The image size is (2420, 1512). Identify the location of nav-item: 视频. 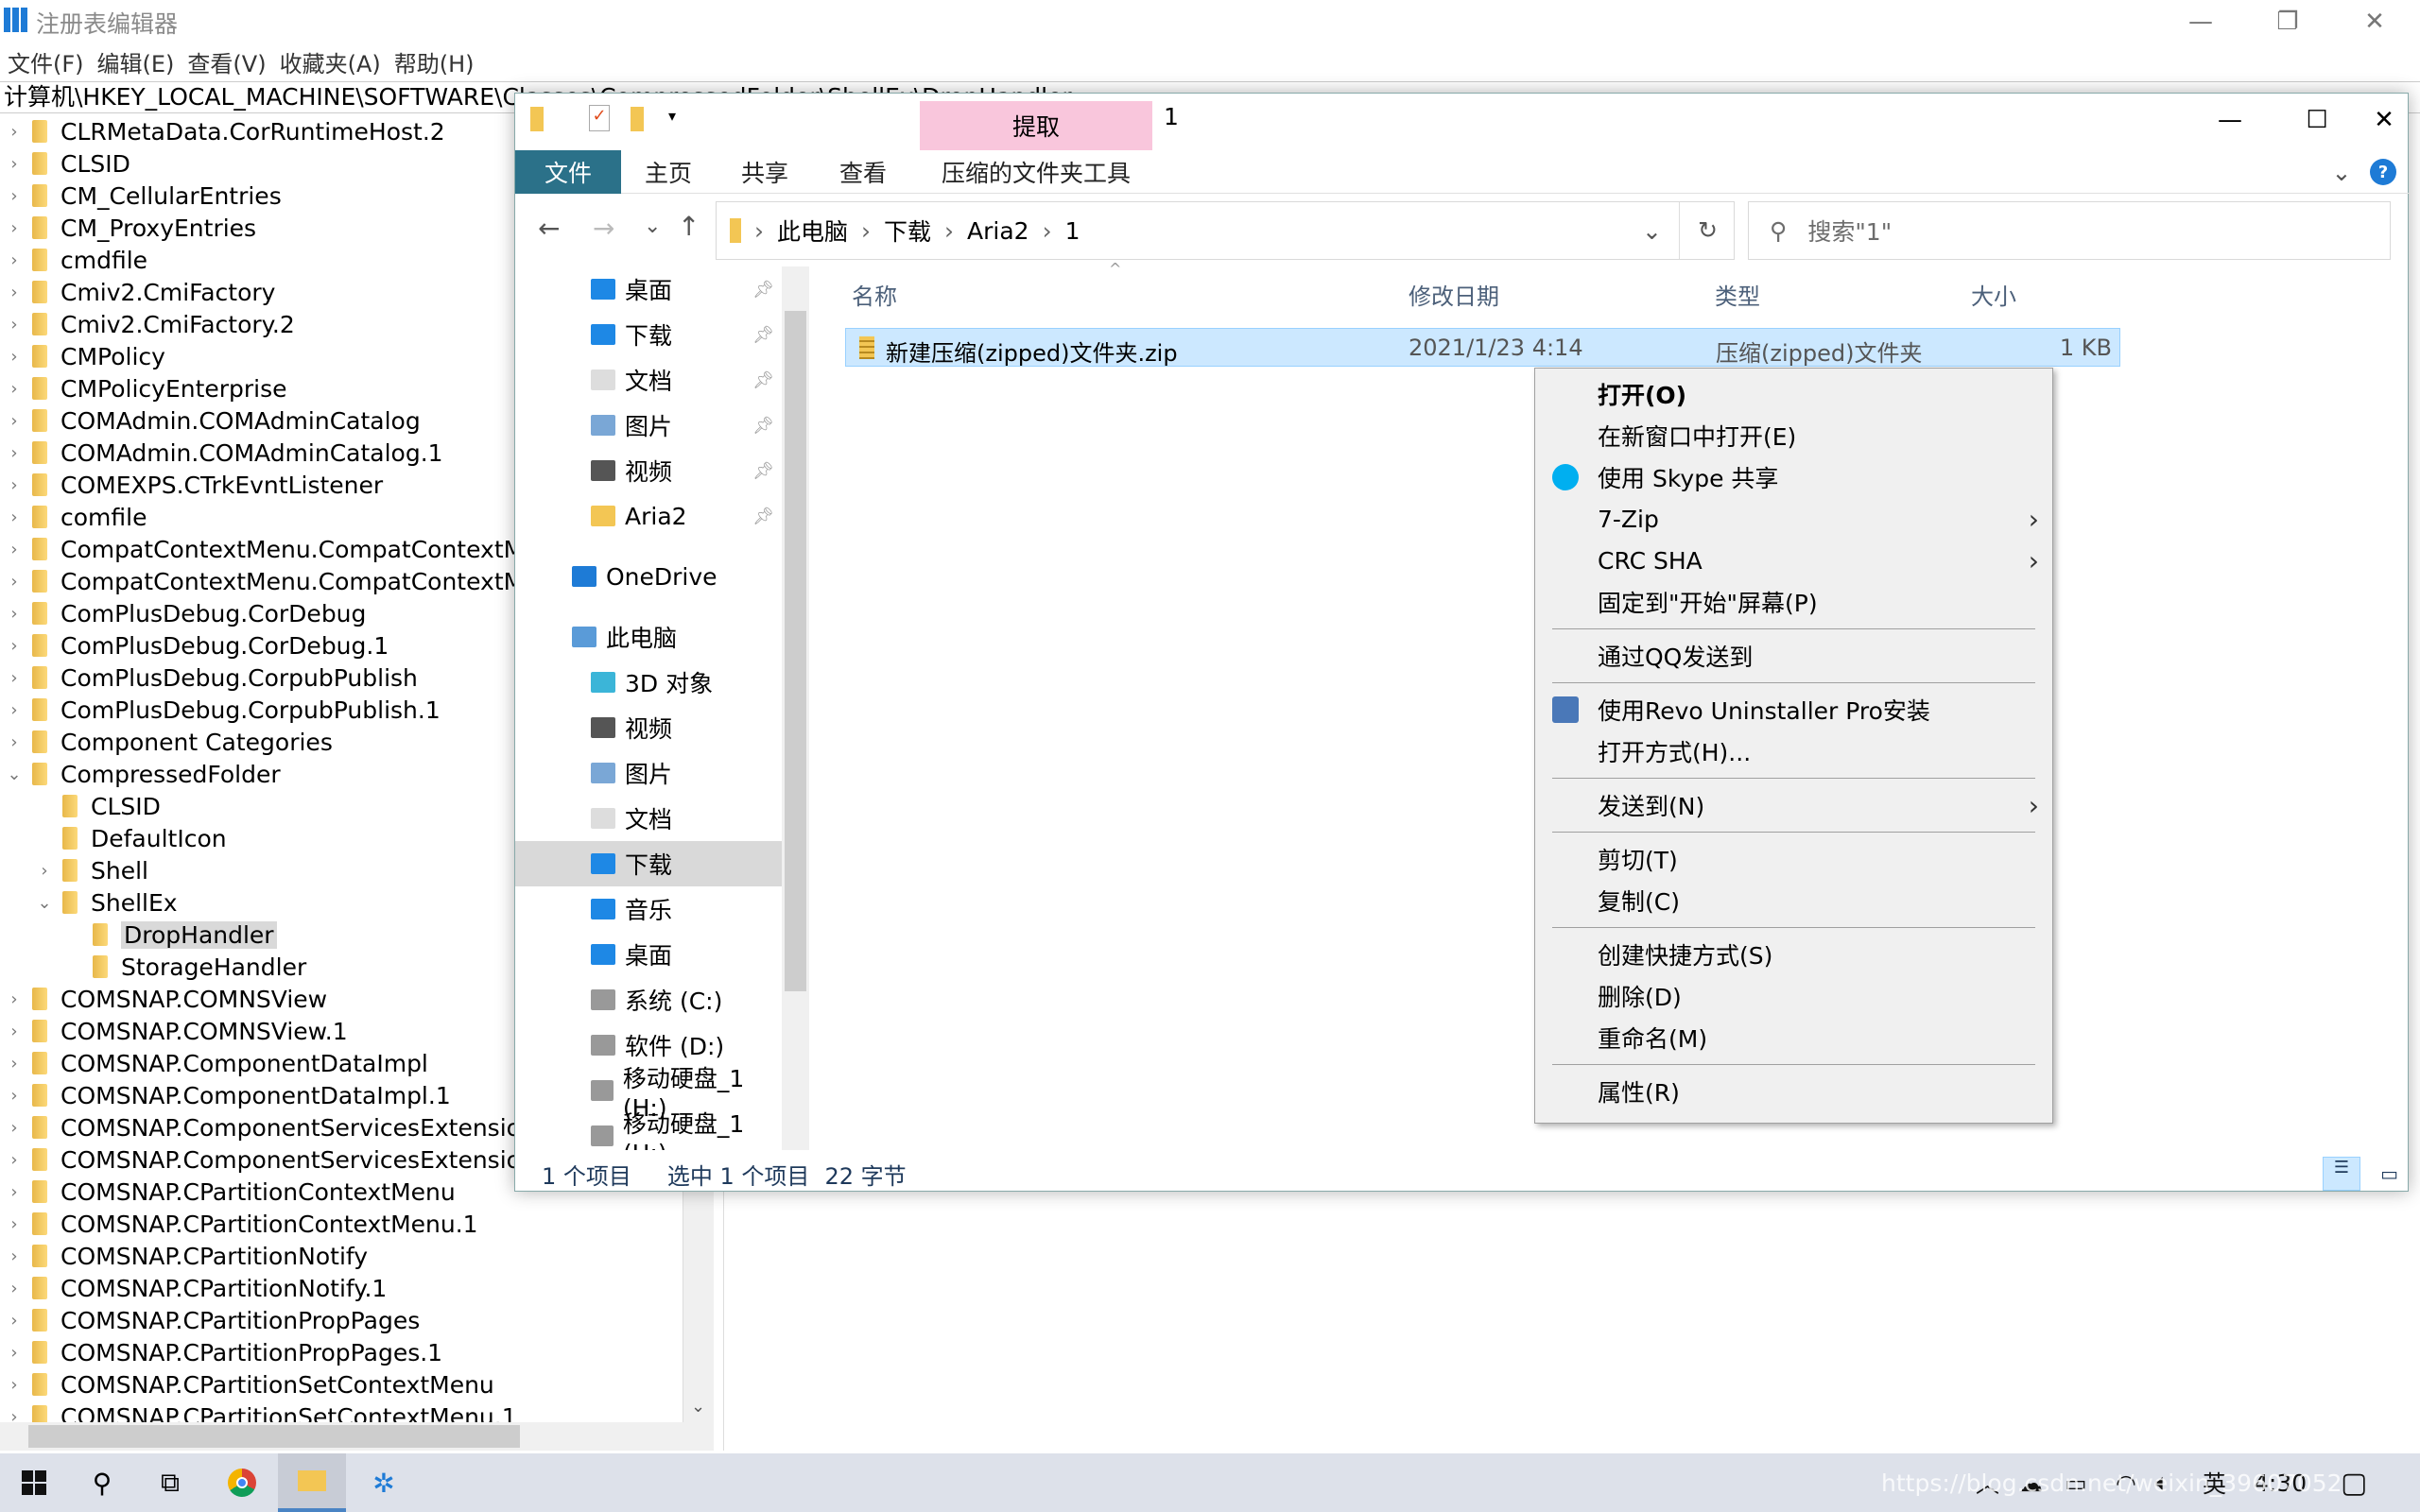
(648, 727).